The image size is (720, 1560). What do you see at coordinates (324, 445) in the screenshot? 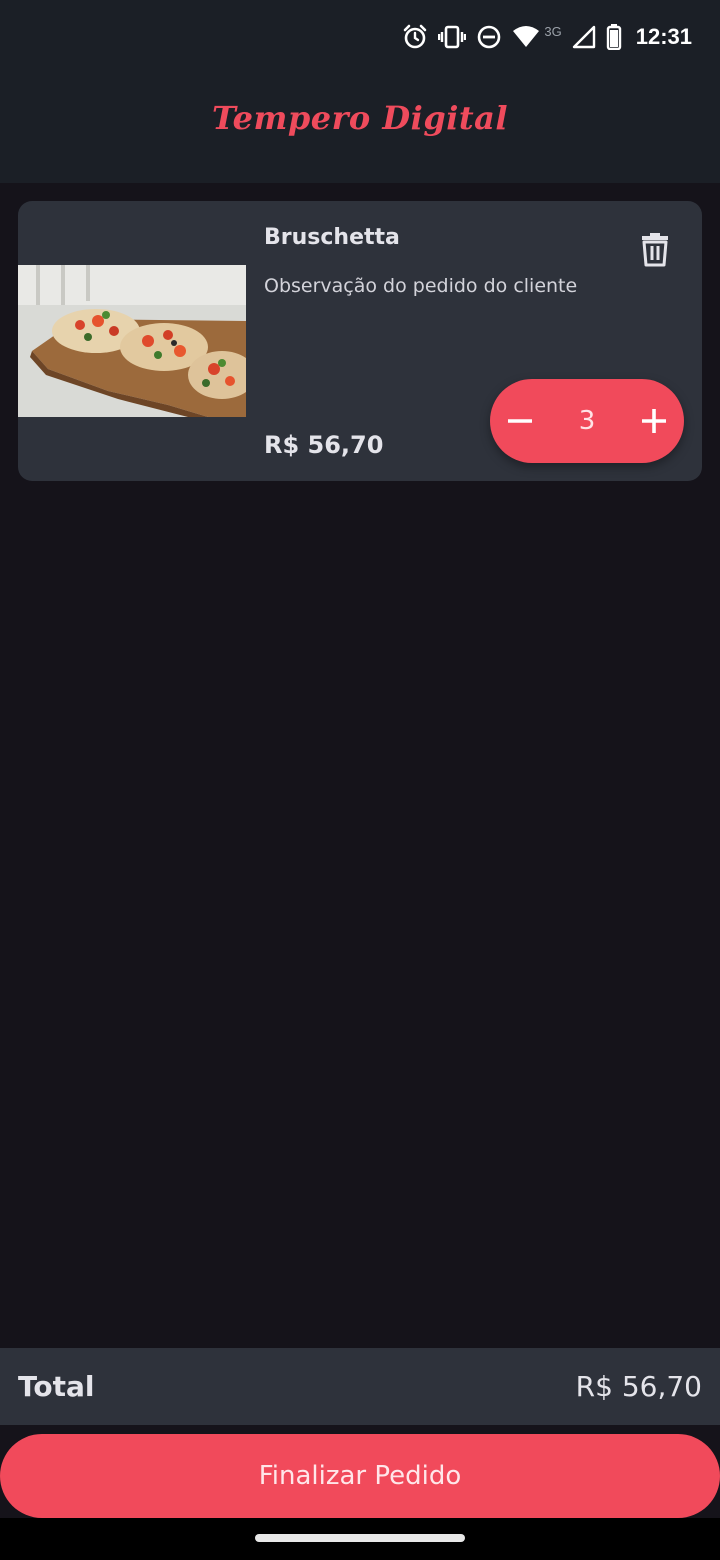
I see `item-price: R$ 56,70` at bounding box center [324, 445].